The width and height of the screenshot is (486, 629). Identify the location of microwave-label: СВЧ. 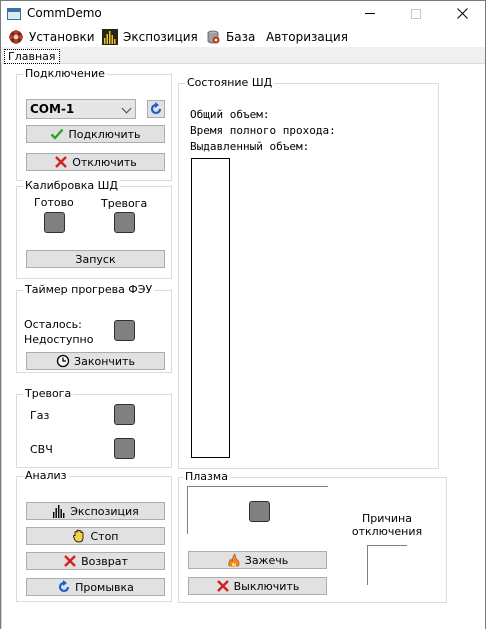
(41, 449).